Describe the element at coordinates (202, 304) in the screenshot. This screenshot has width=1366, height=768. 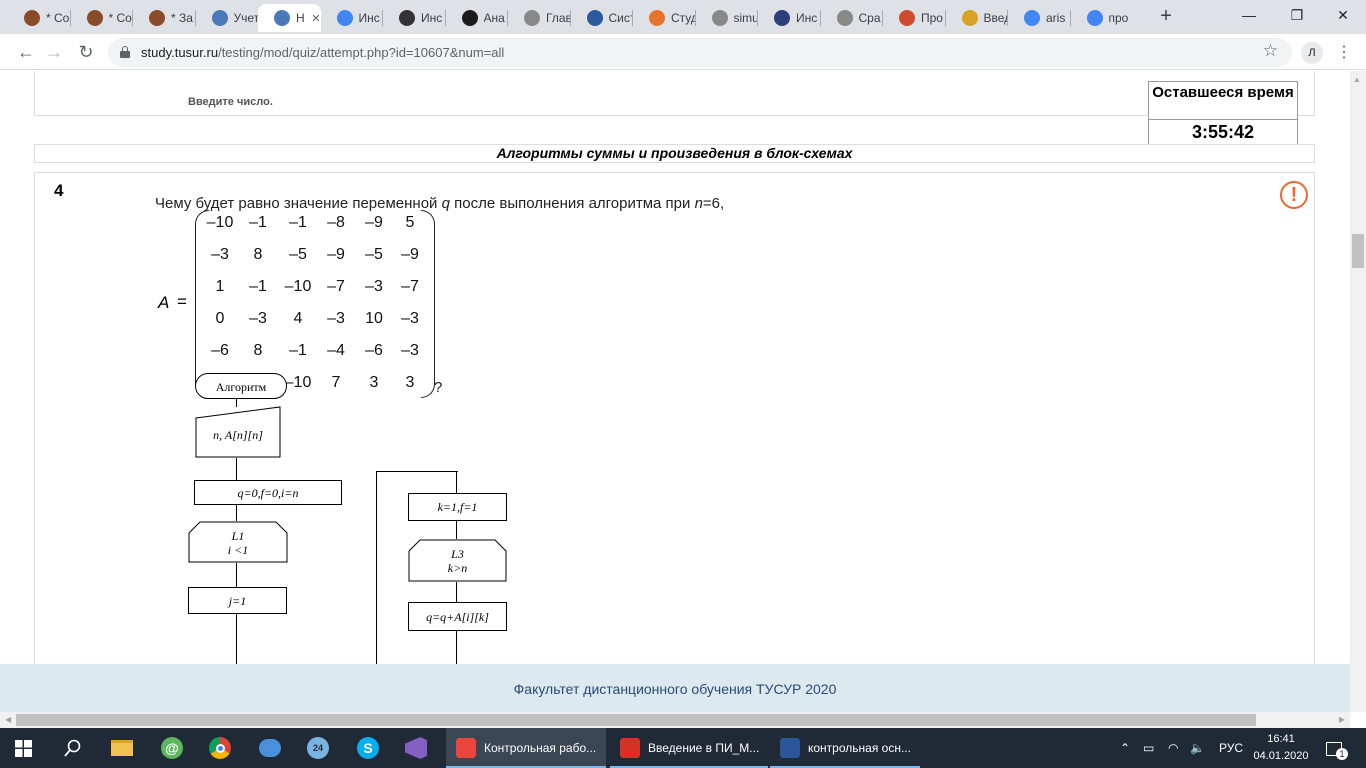
I see `matrix-left-paren` at that location.